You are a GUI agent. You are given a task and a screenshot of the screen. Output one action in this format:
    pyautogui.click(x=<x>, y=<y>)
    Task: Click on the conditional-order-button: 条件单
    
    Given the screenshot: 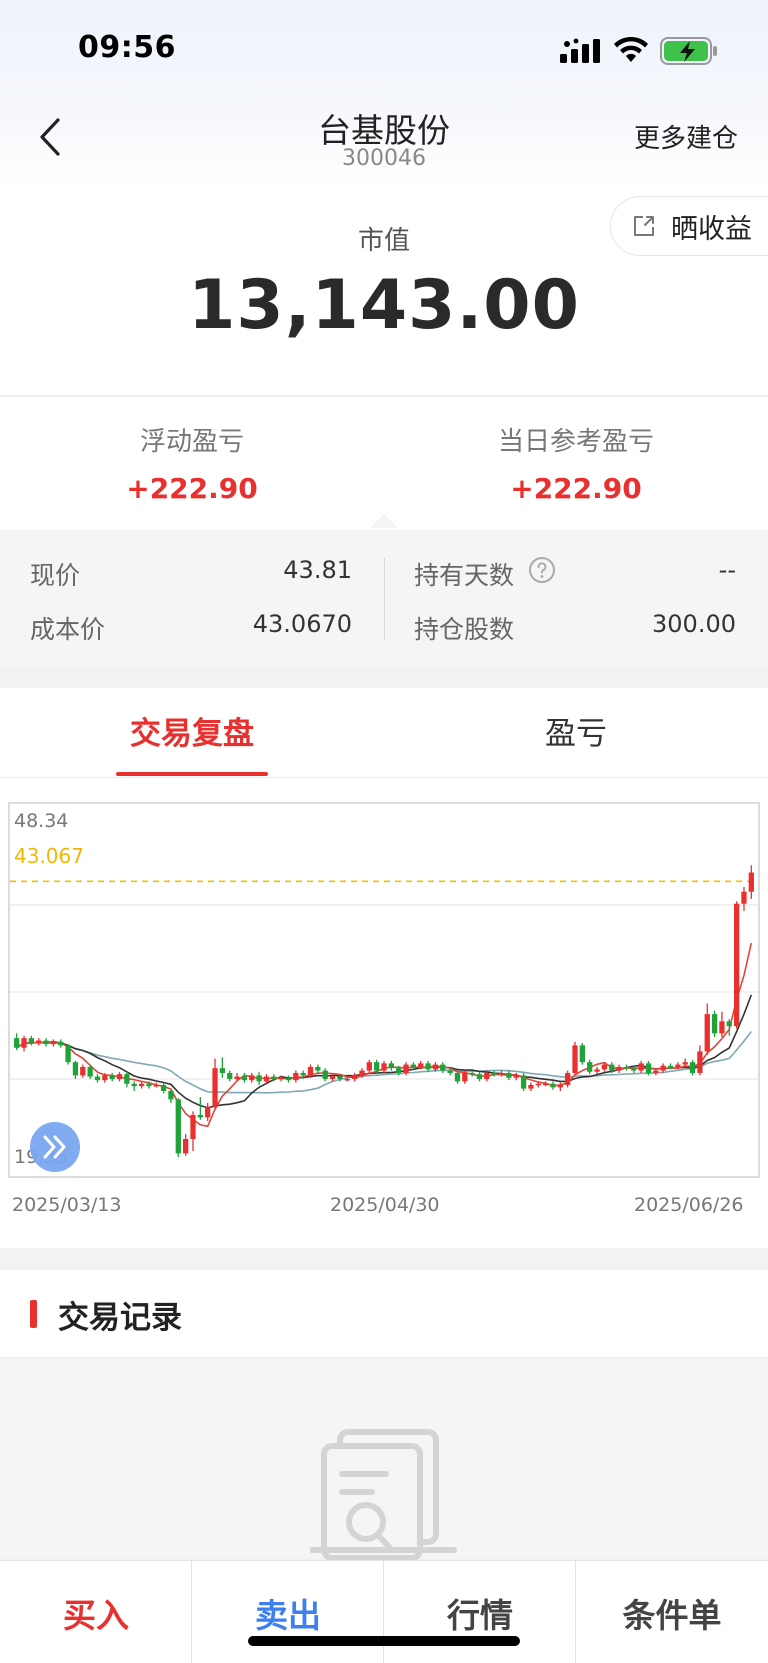 What is the action you would take?
    pyautogui.click(x=672, y=1612)
    